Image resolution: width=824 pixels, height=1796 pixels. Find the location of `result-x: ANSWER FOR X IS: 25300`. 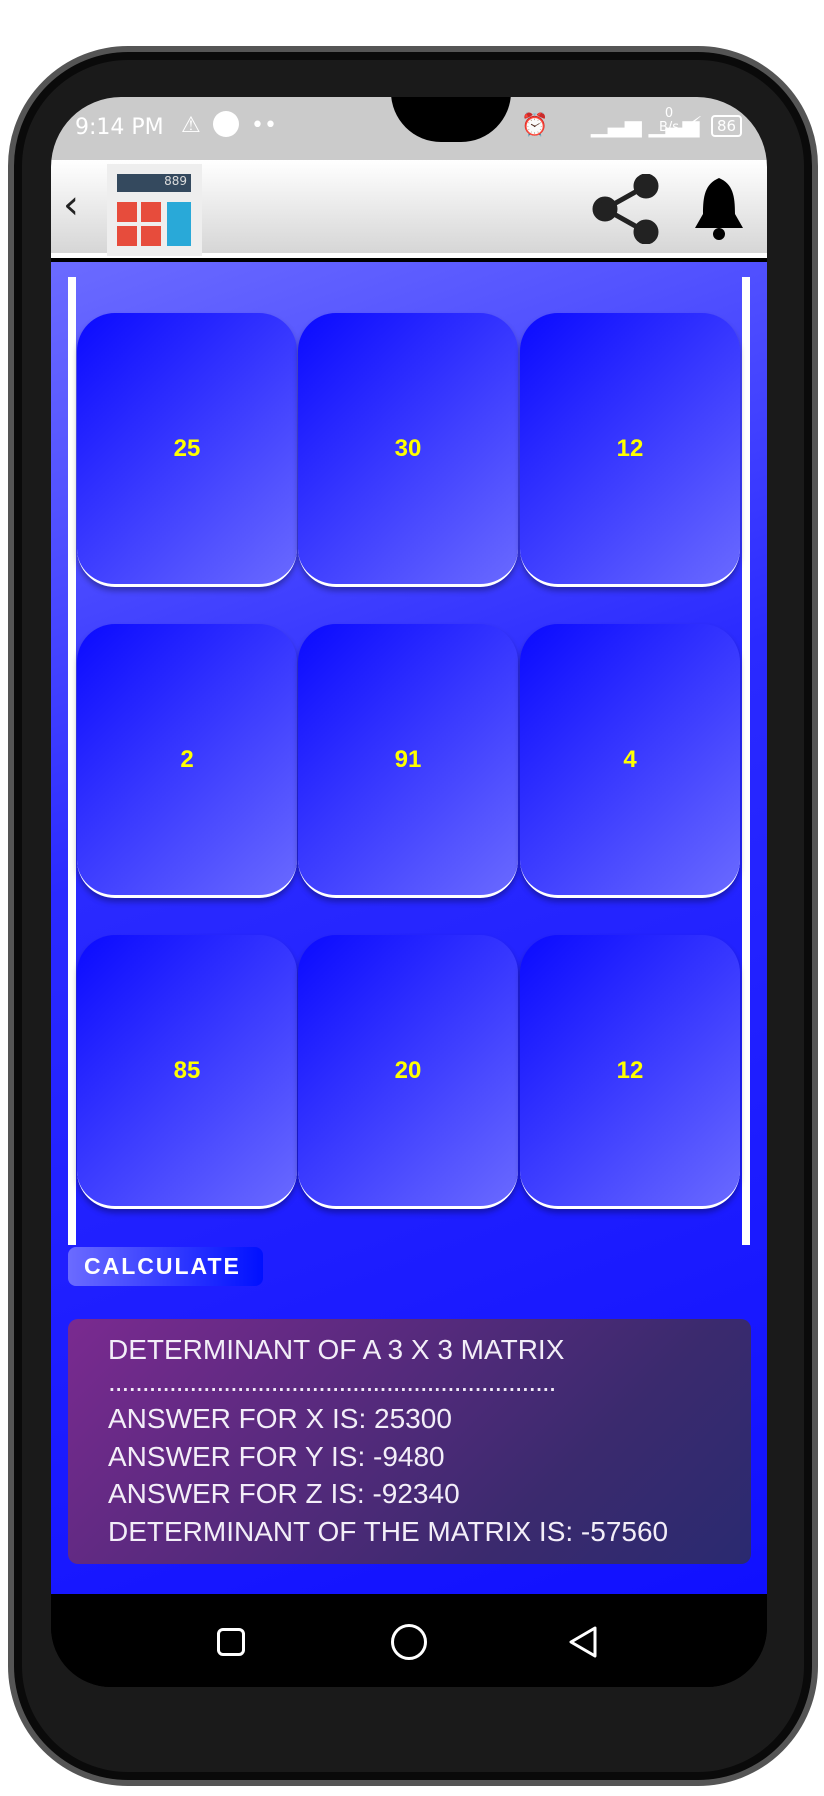

result-x: ANSWER FOR X IS: 25300 is located at coordinates (280, 1418).